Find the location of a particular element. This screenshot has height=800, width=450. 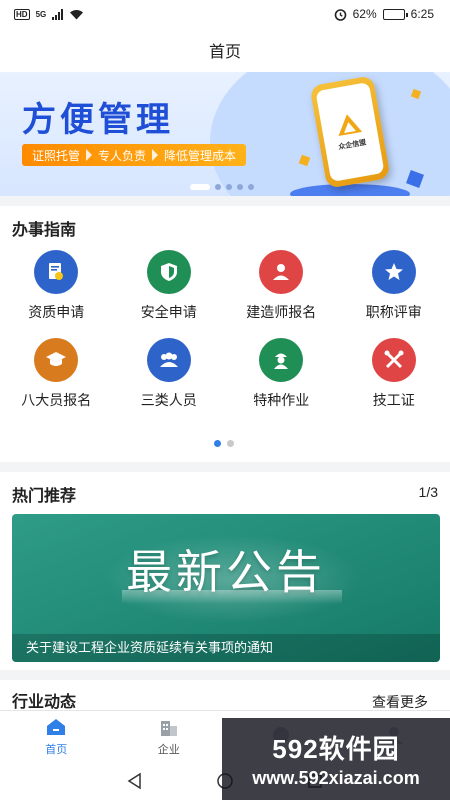

guide-item: 建造师报名 is located at coordinates (281, 294).